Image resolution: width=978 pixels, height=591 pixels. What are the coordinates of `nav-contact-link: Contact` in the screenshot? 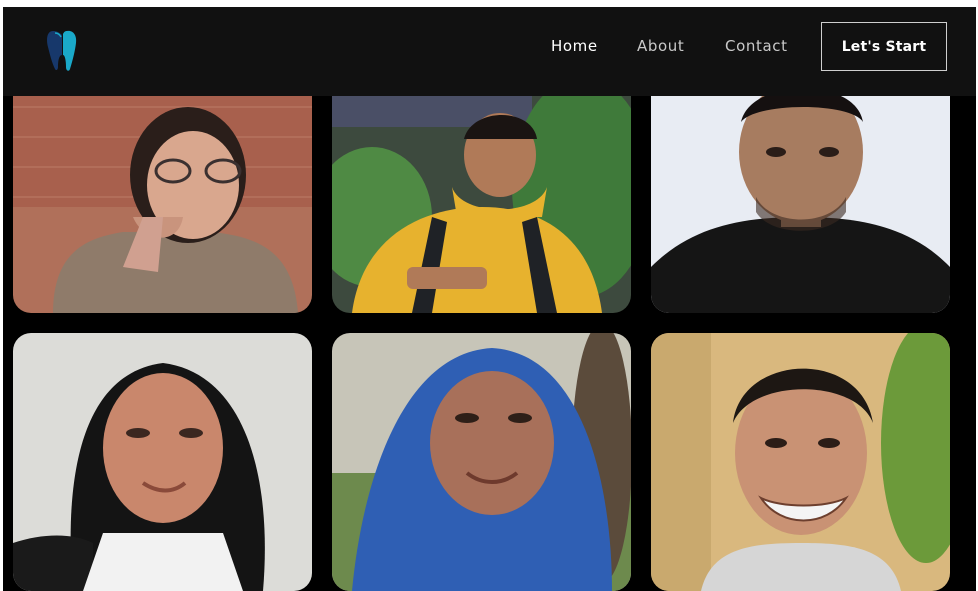 It's located at (756, 46).